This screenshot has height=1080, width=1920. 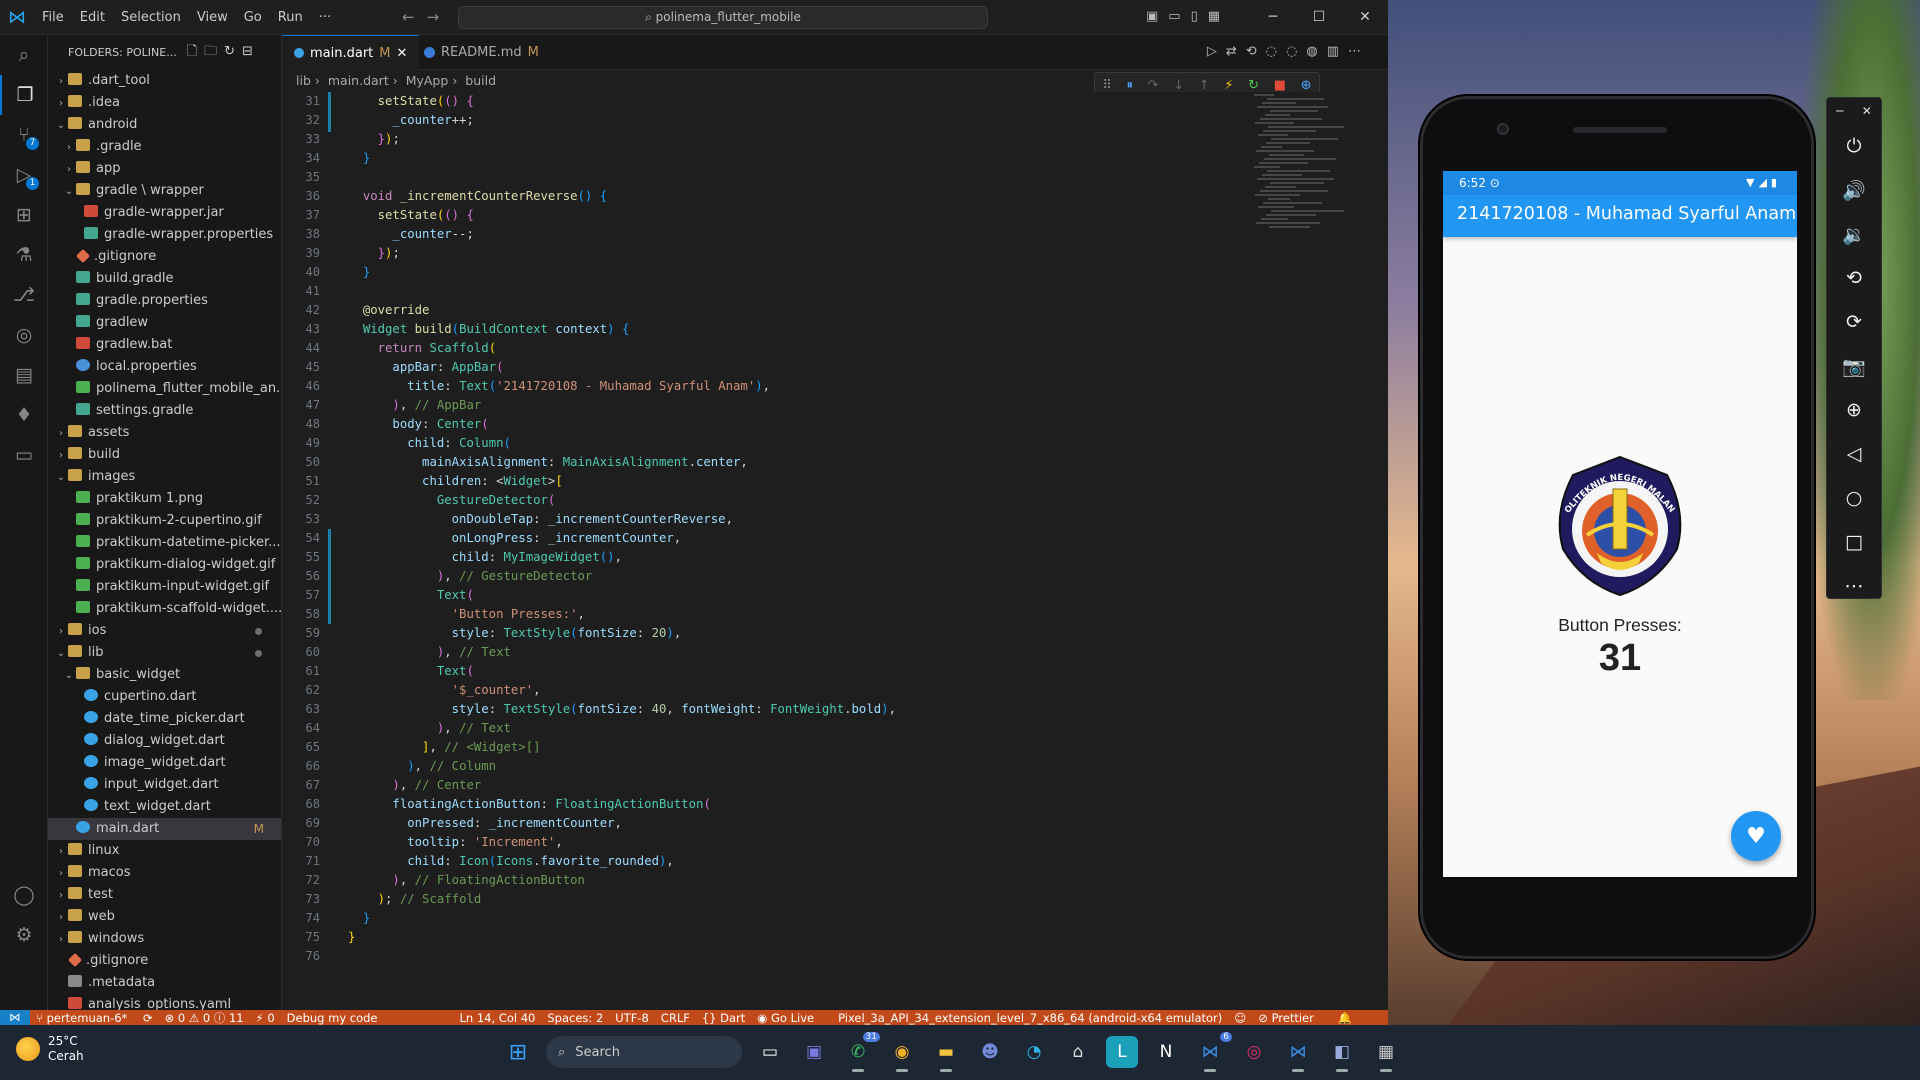 I want to click on run-debug-icon: ▷ 1, so click(x=24, y=175).